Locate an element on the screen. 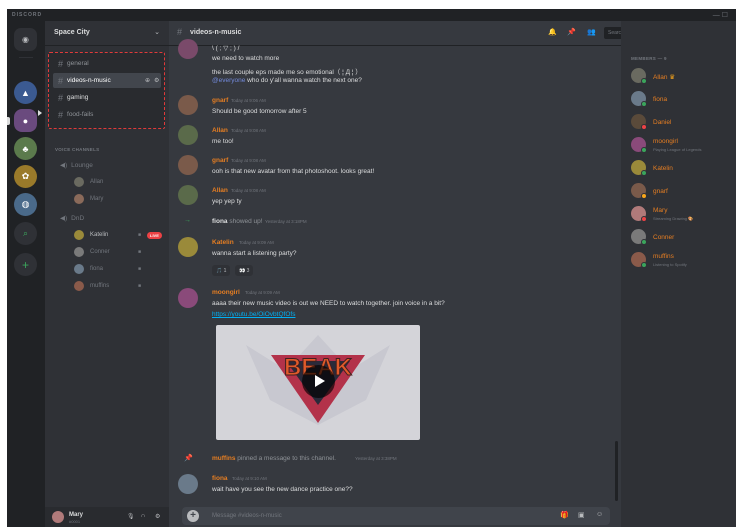 This screenshot has height=527, width=736. leaf-icon: ♣ is located at coordinates (25, 148).